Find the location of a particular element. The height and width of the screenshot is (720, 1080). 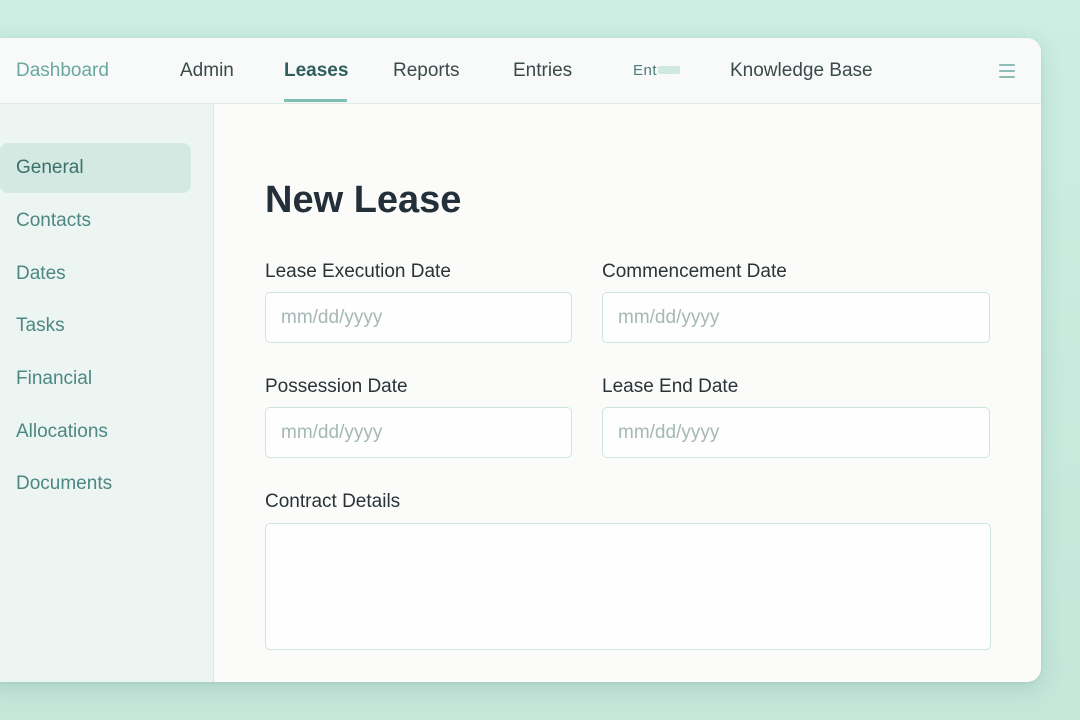

sidebar-item-allocations: Allocations is located at coordinates (95, 432).